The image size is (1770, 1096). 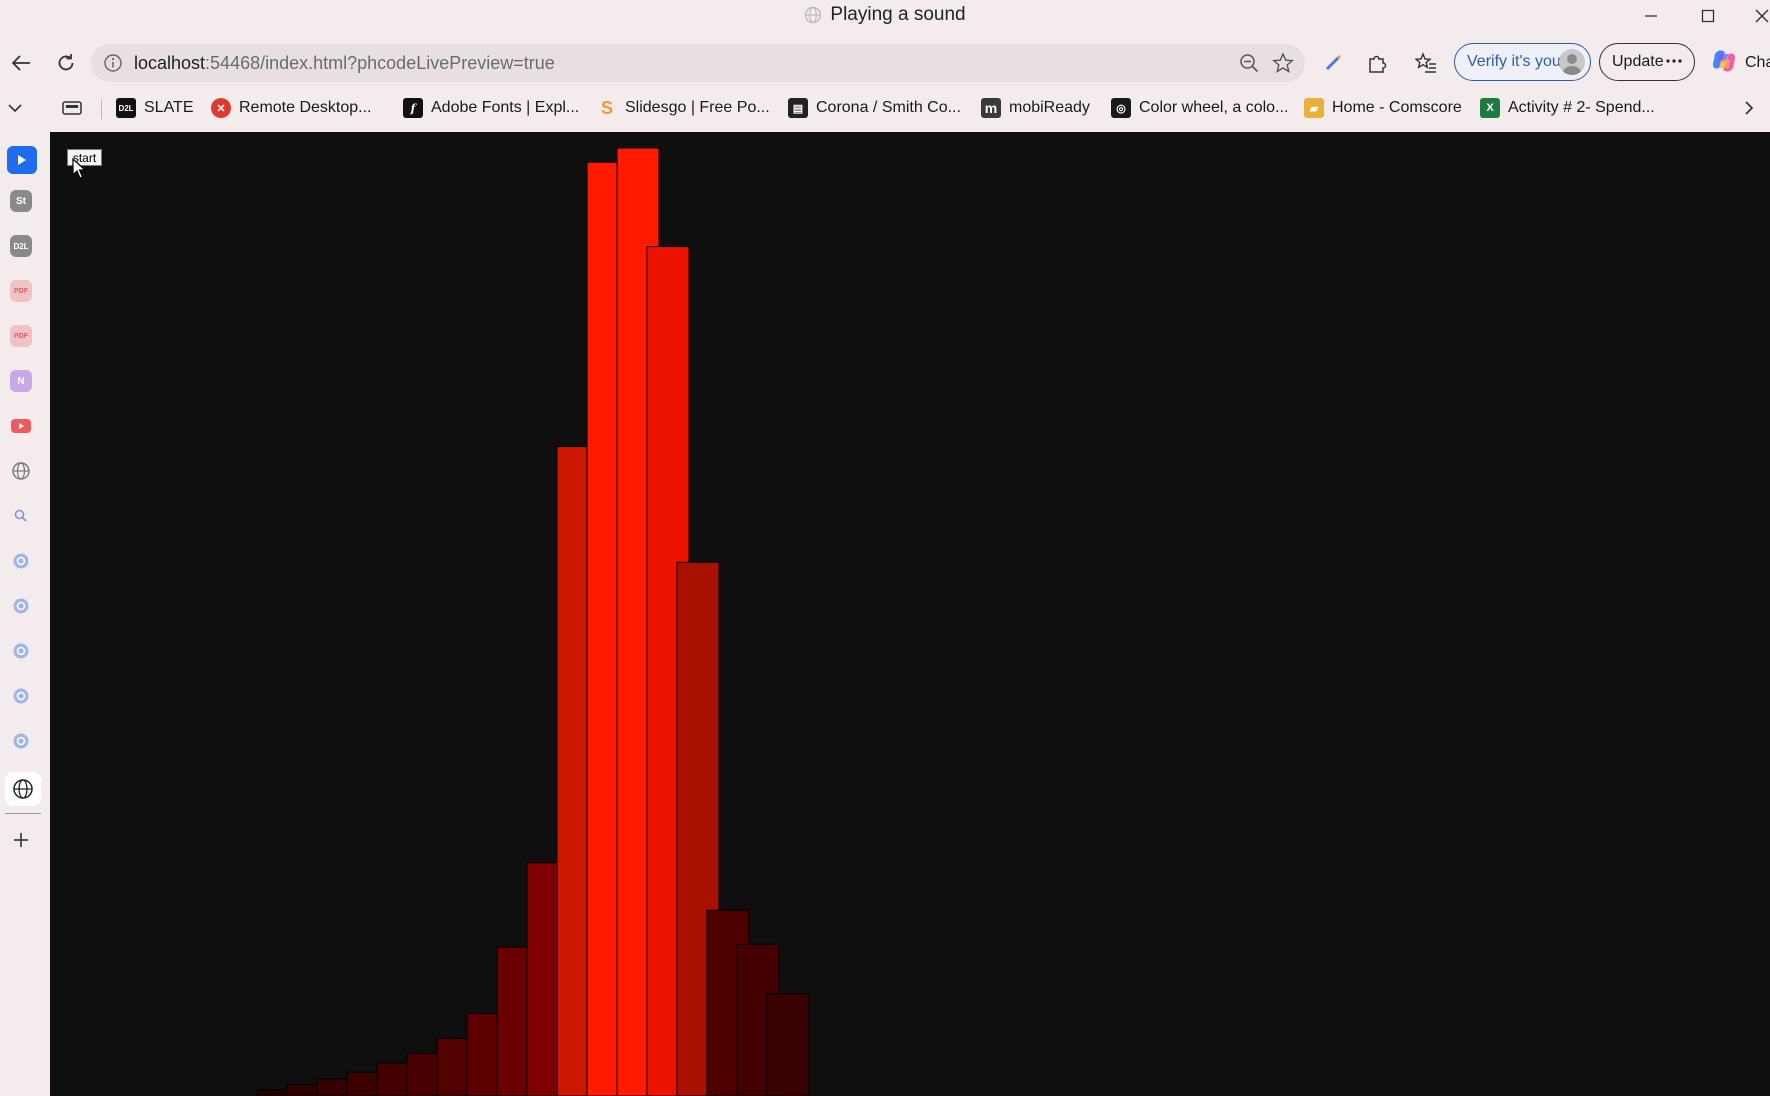 What do you see at coordinates (813, 15) in the screenshot?
I see `globe-icon` at bounding box center [813, 15].